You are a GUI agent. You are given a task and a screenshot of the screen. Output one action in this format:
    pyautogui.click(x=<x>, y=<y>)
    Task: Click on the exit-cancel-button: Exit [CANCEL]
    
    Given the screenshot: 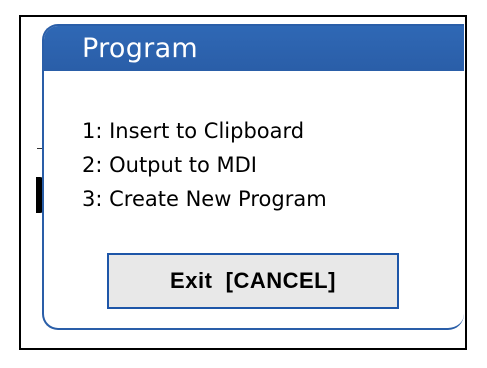 What is the action you would take?
    pyautogui.click(x=253, y=281)
    